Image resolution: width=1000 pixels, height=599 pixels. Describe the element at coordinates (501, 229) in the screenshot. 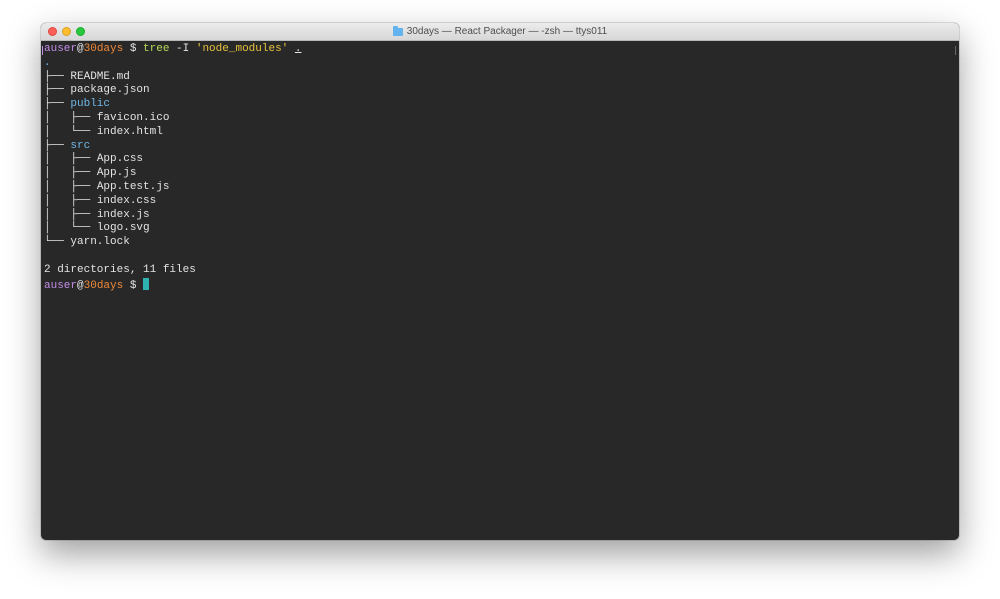

I see `tree-line: │ └── logo.svg` at that location.